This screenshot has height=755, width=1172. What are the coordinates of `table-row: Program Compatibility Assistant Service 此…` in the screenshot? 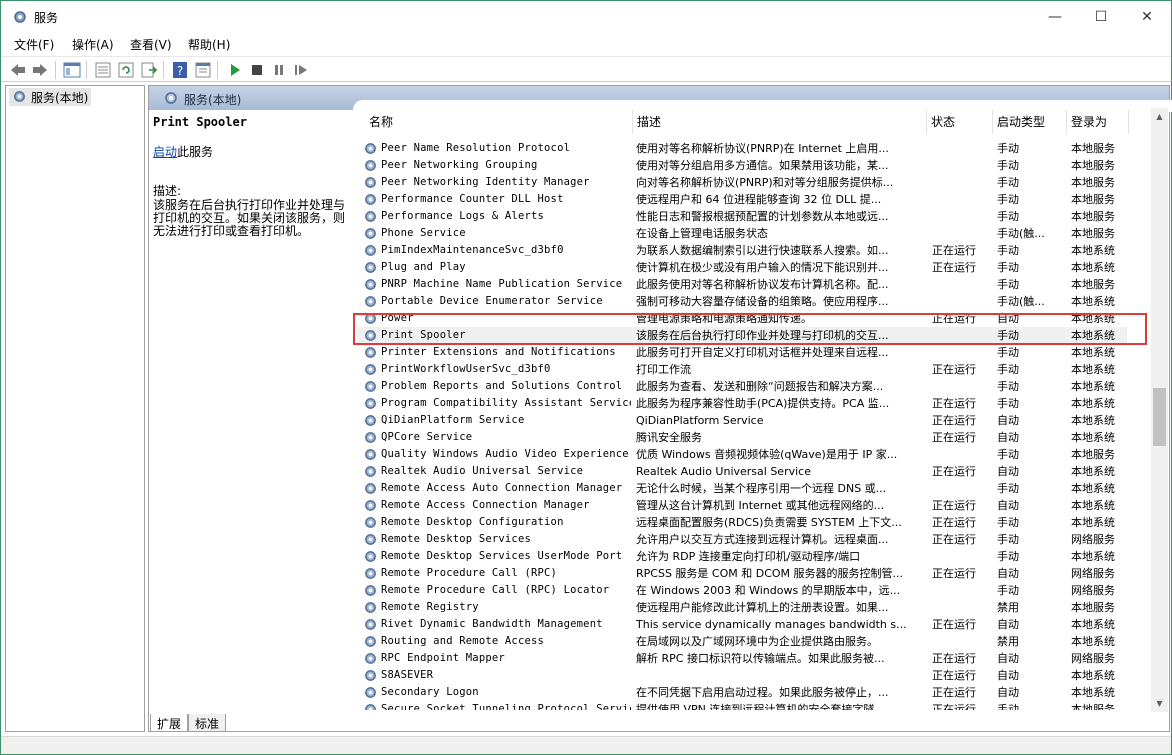 It's located at (742, 403).